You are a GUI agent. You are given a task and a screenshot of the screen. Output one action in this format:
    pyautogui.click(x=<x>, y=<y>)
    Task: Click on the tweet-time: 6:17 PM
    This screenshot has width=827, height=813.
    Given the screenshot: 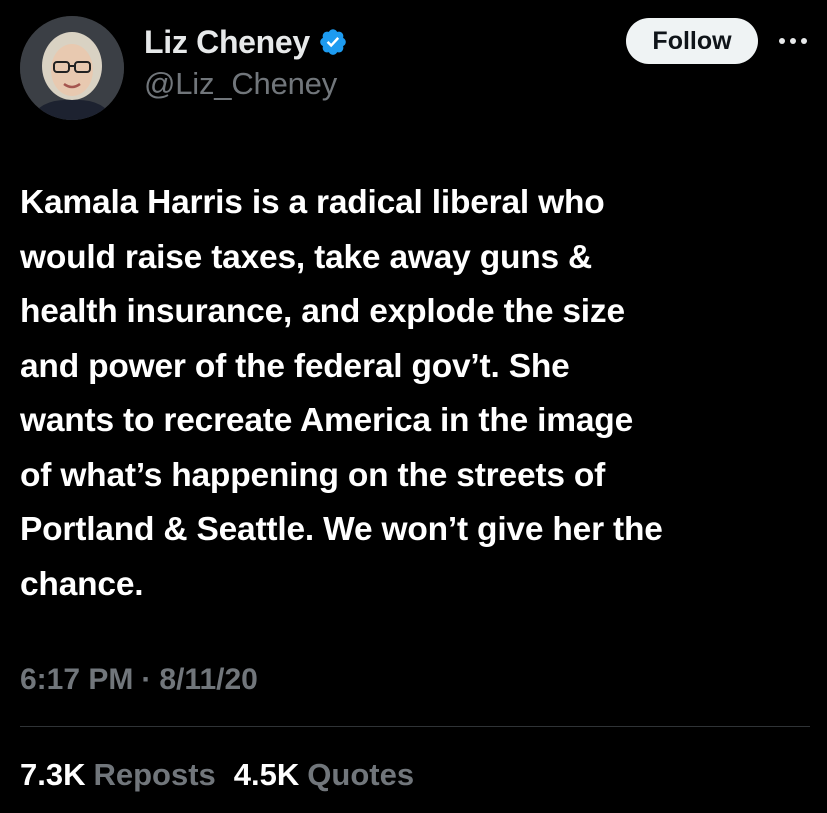 What is the action you would take?
    pyautogui.click(x=76, y=680)
    